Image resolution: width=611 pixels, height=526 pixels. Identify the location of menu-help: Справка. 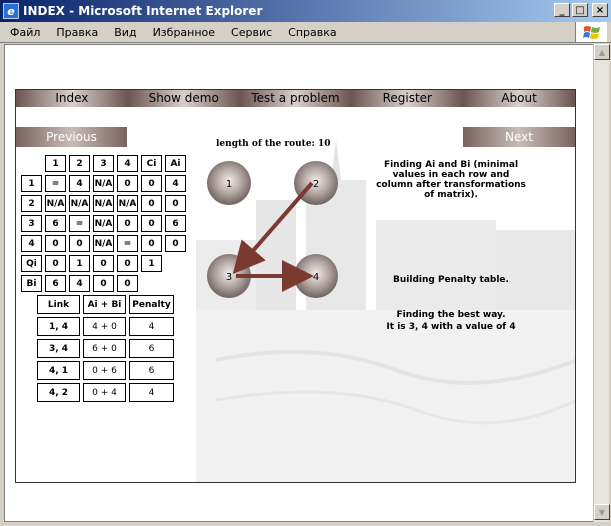
(312, 32).